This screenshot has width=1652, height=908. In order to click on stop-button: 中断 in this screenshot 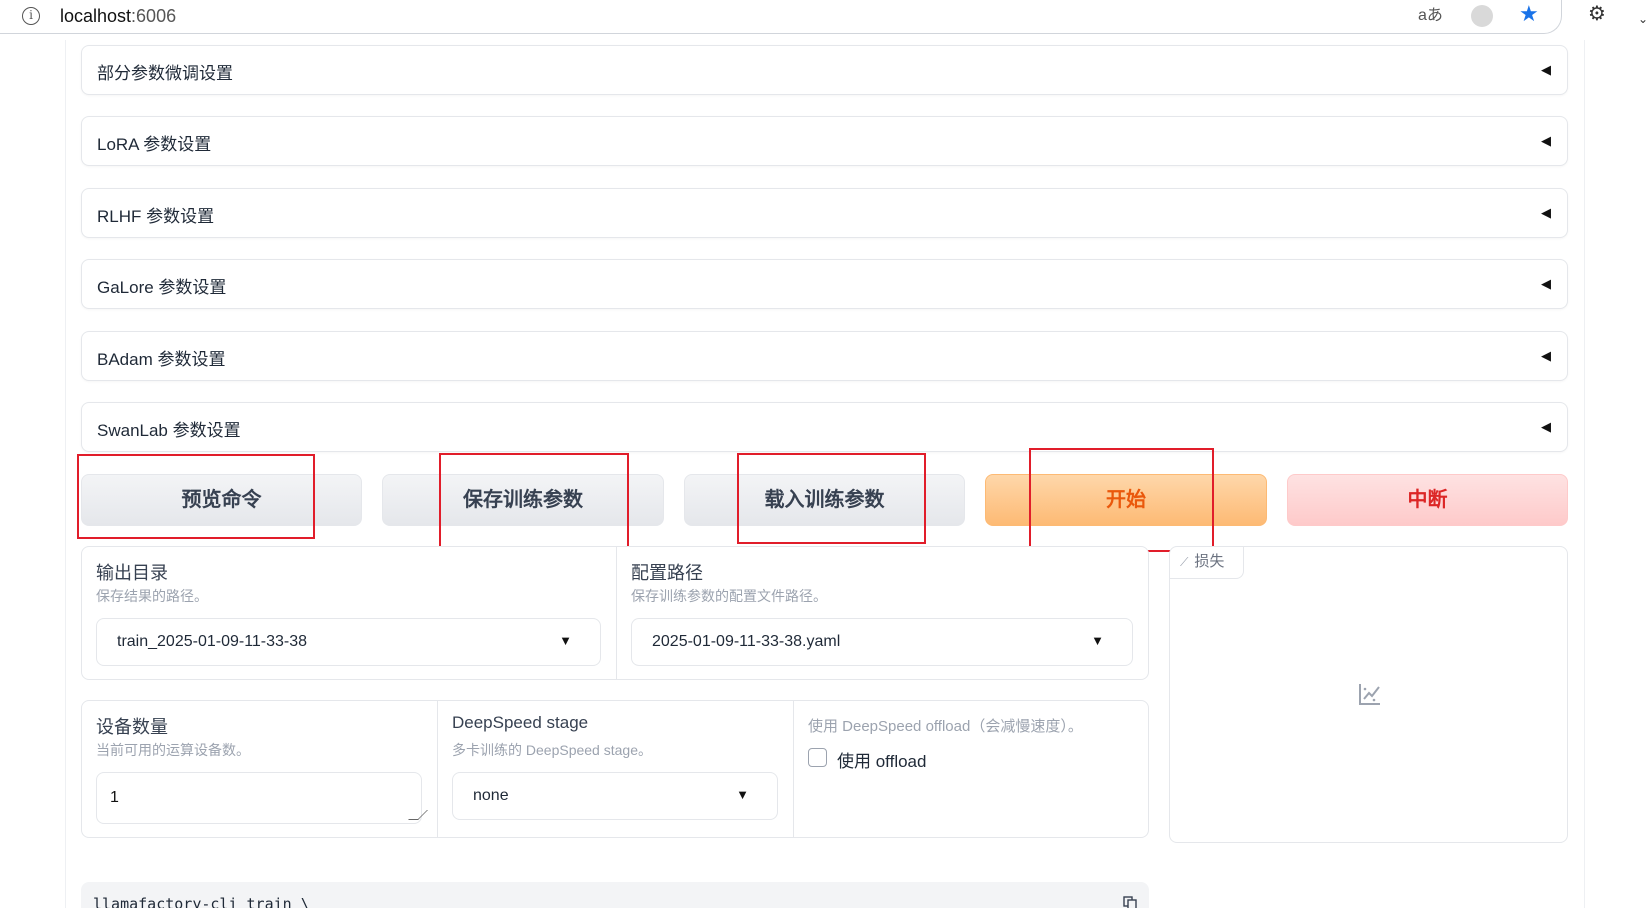, I will do `click(1427, 500)`.